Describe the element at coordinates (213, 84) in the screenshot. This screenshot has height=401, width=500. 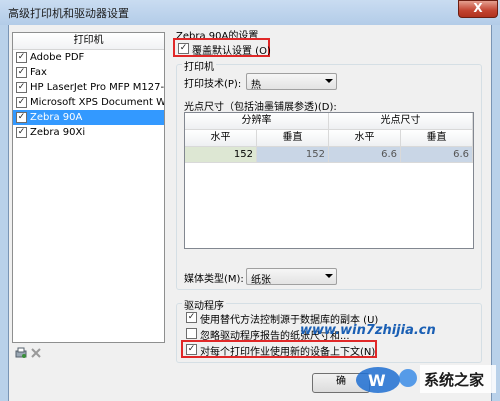
I see `print-tech-label: 打印技术(P):` at that location.